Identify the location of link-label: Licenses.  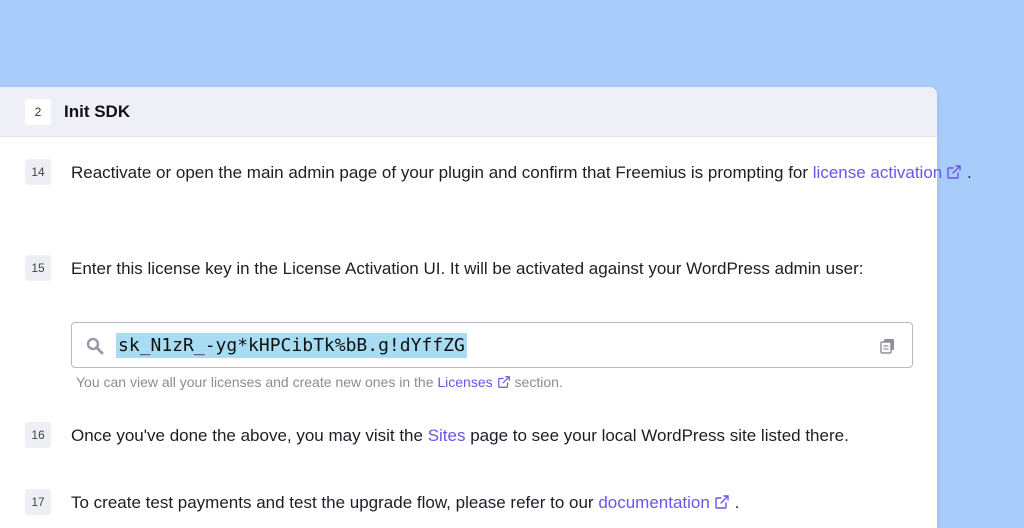
(464, 382).